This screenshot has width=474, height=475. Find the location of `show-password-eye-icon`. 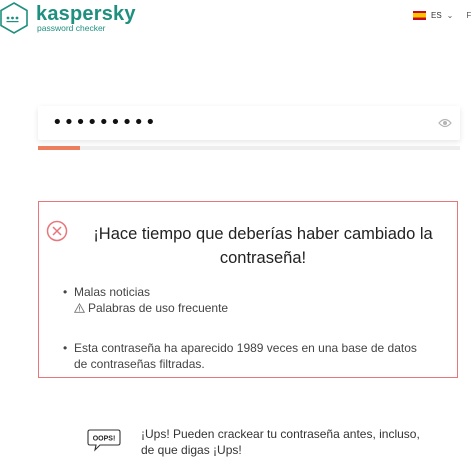

show-password-eye-icon is located at coordinates (445, 123).